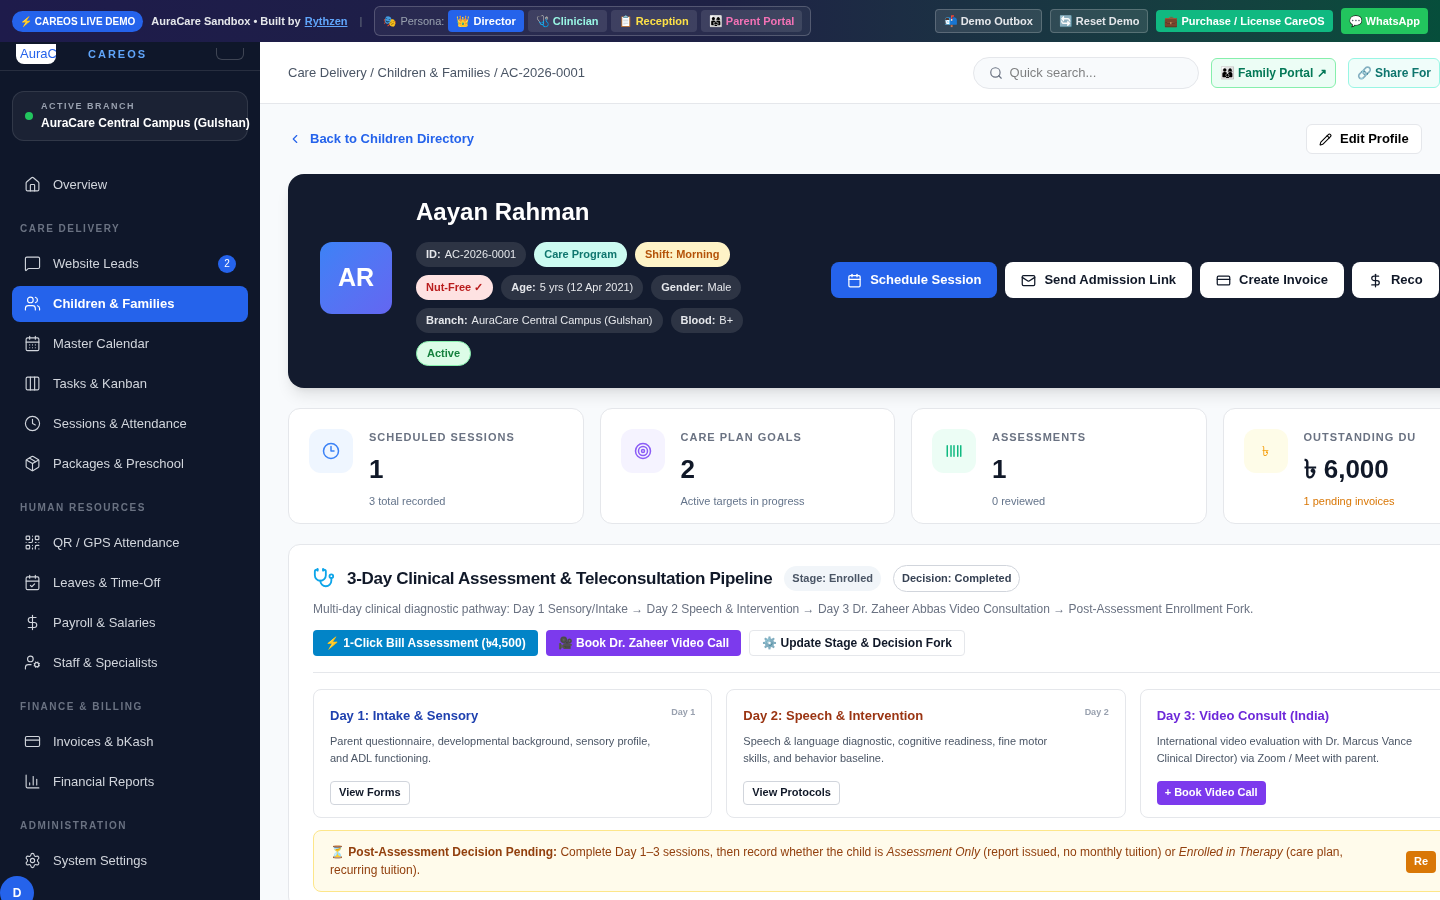 Image resolution: width=1440 pixels, height=900 pixels. I want to click on demo-action-button: 🔄 Reset Demo, so click(1099, 21).